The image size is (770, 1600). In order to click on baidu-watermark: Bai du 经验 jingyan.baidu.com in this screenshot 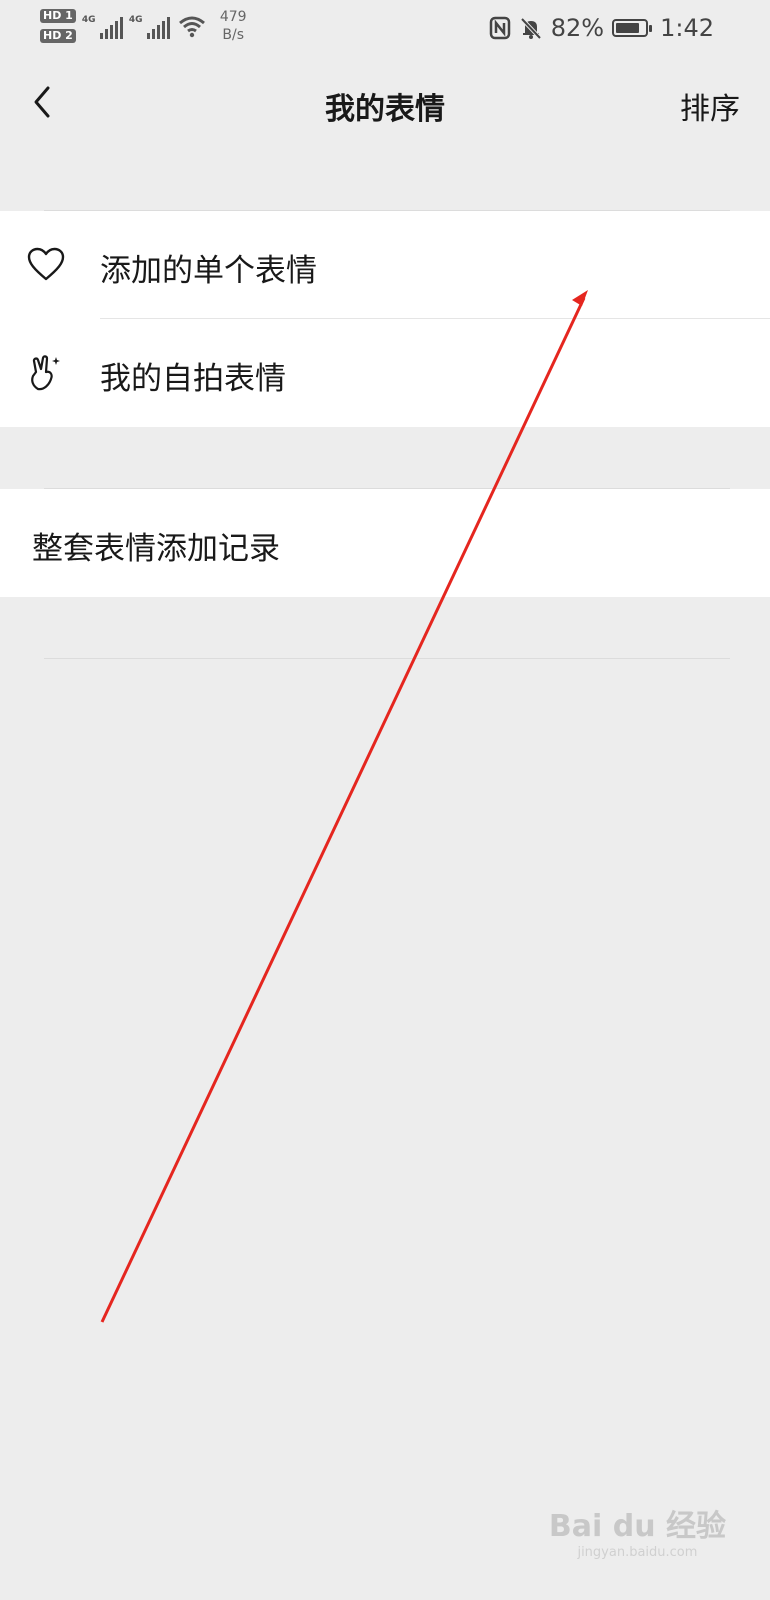, I will do `click(637, 1530)`.